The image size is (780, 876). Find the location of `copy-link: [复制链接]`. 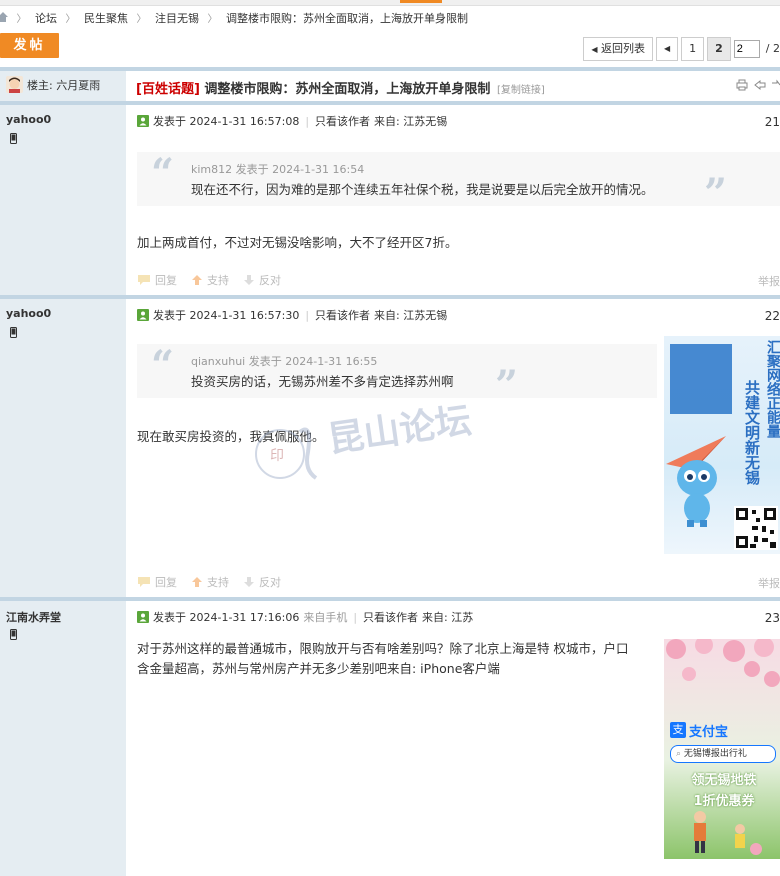

copy-link: [复制链接] is located at coordinates (521, 90).